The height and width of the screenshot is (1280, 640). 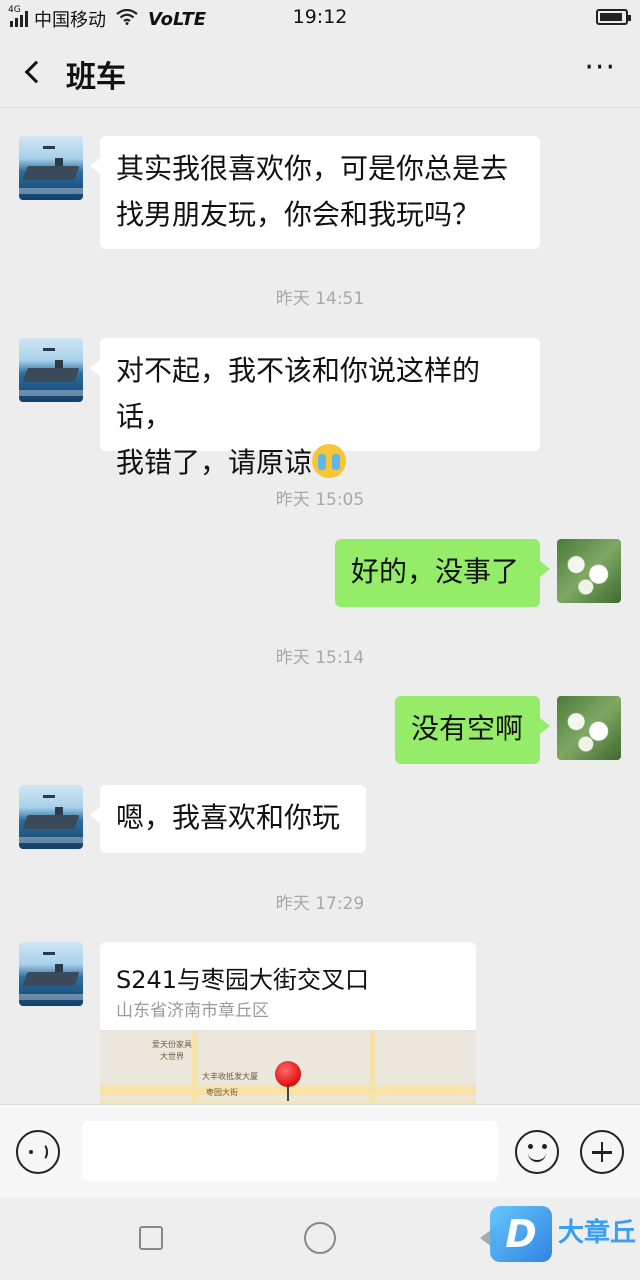 What do you see at coordinates (298, 393) in the screenshot?
I see `message-text: 对不起，我不该和你说这样的话，` at bounding box center [298, 393].